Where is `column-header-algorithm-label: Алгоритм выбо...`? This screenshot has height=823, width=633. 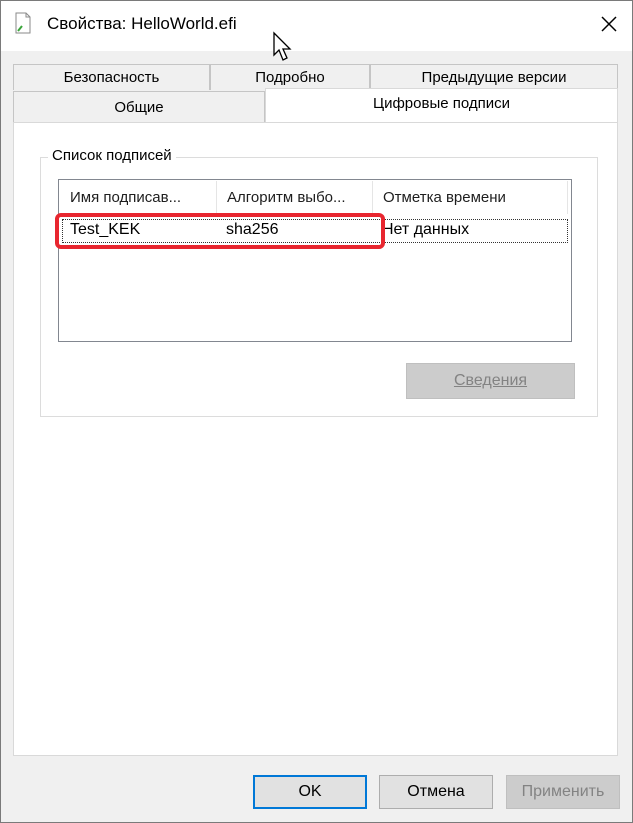 column-header-algorithm-label: Алгоритм выбо... is located at coordinates (286, 197).